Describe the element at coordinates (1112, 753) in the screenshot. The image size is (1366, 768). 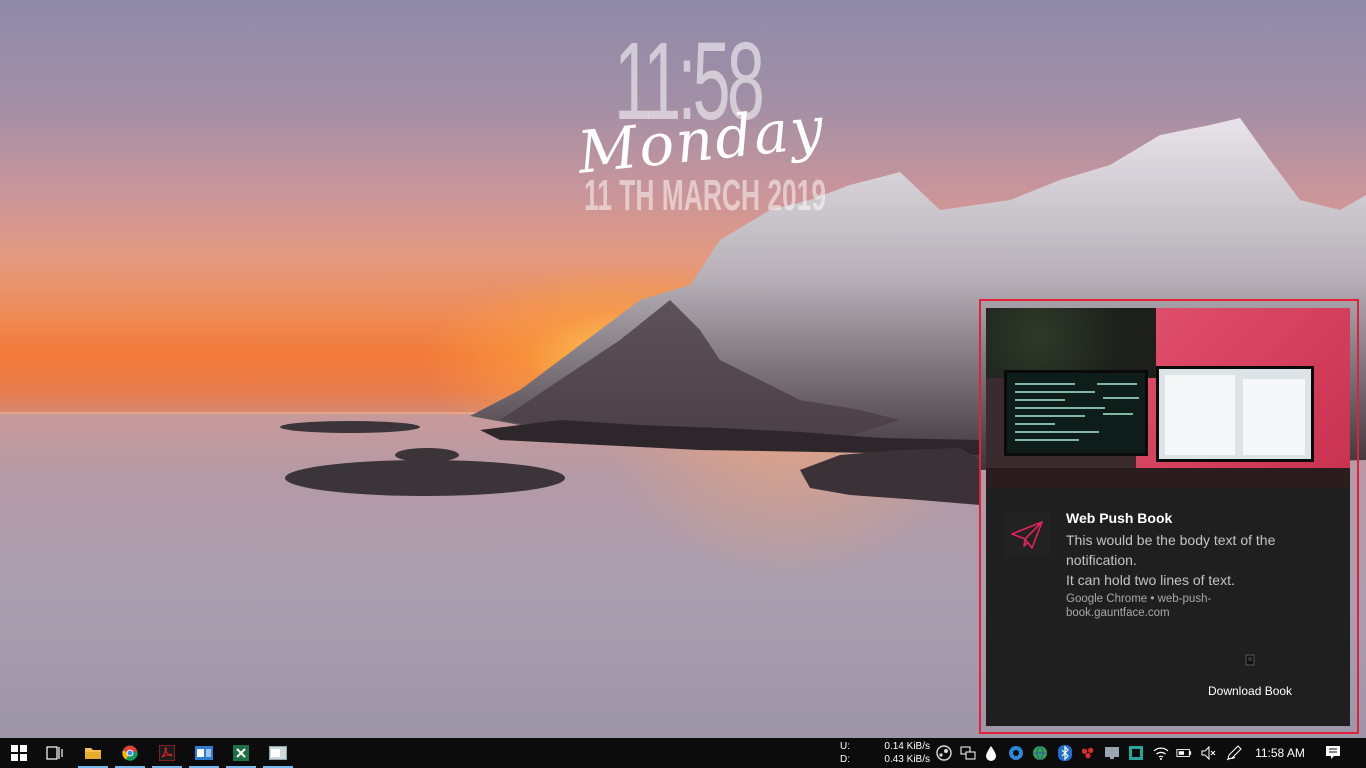
I see `display-icon` at that location.